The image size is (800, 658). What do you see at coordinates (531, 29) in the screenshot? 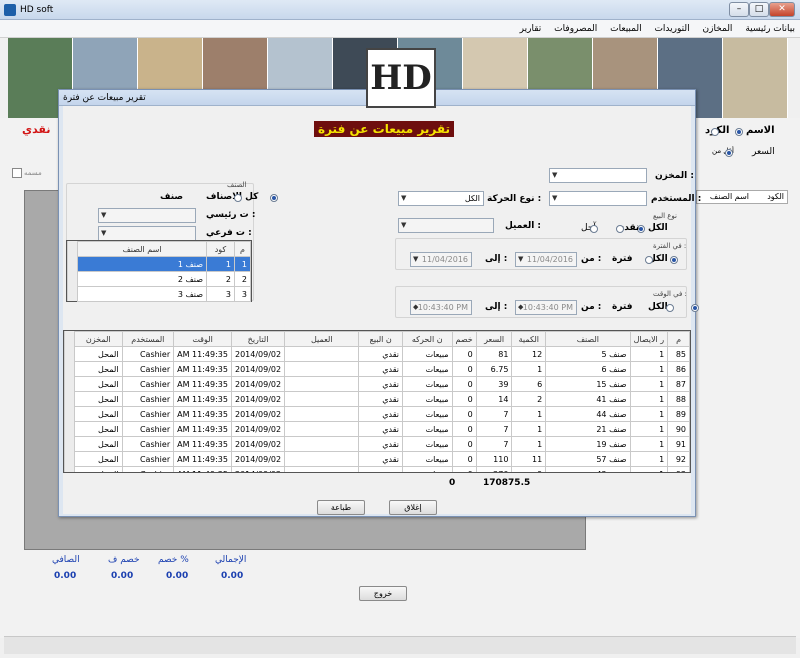
I see `menu-reports: تقارير` at bounding box center [531, 29].